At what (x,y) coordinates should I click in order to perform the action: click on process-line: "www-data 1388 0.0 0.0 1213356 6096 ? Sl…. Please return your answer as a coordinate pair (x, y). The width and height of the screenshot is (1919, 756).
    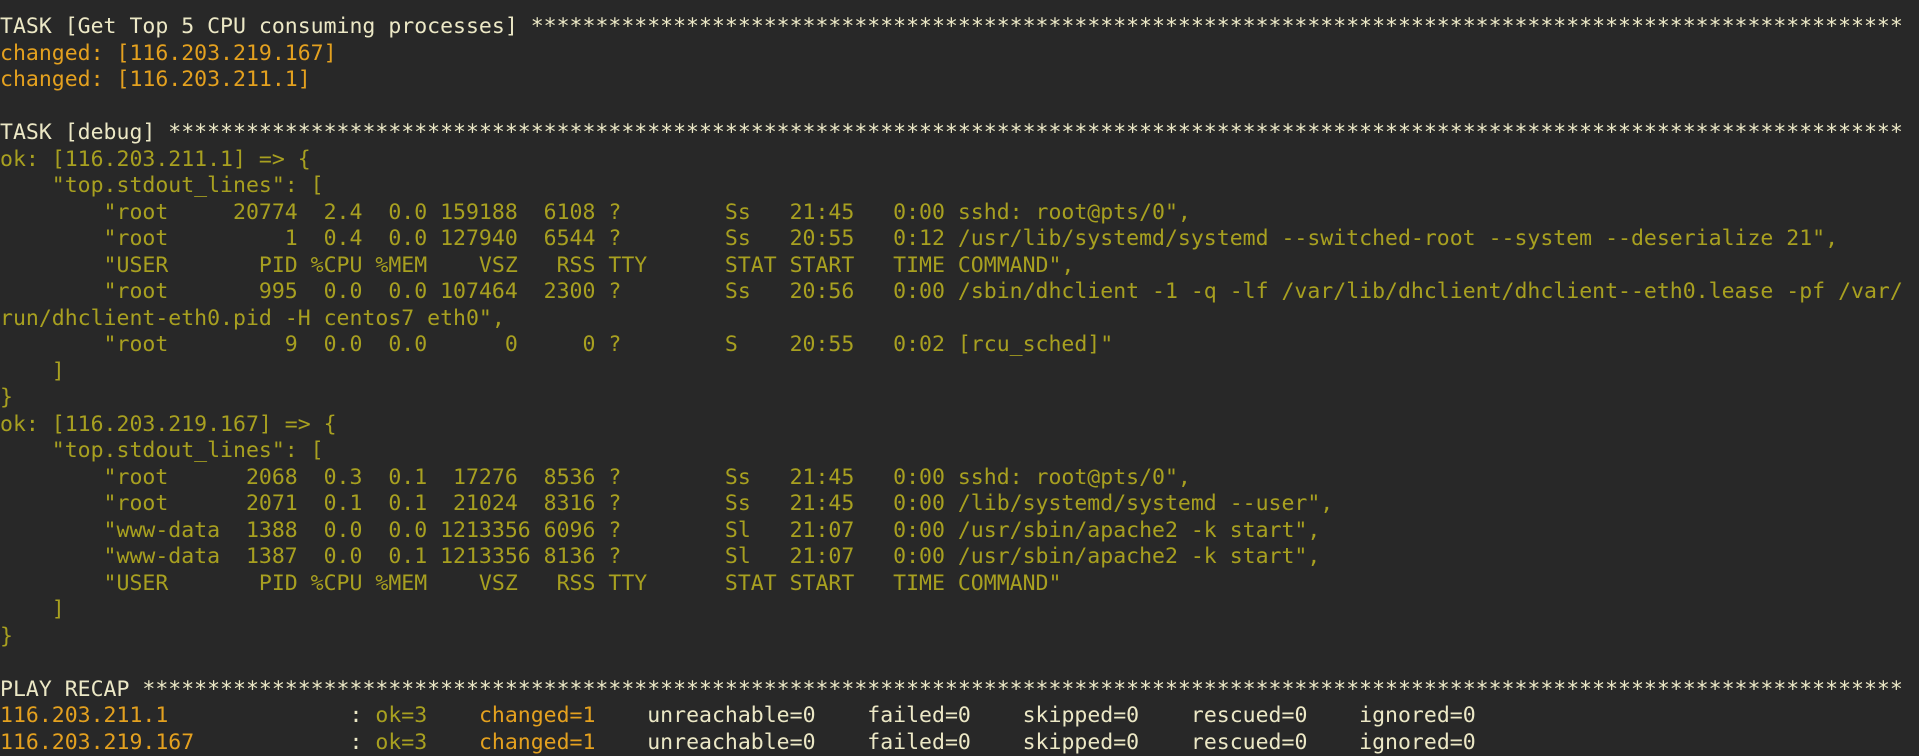
    Looking at the image, I should click on (959, 531).